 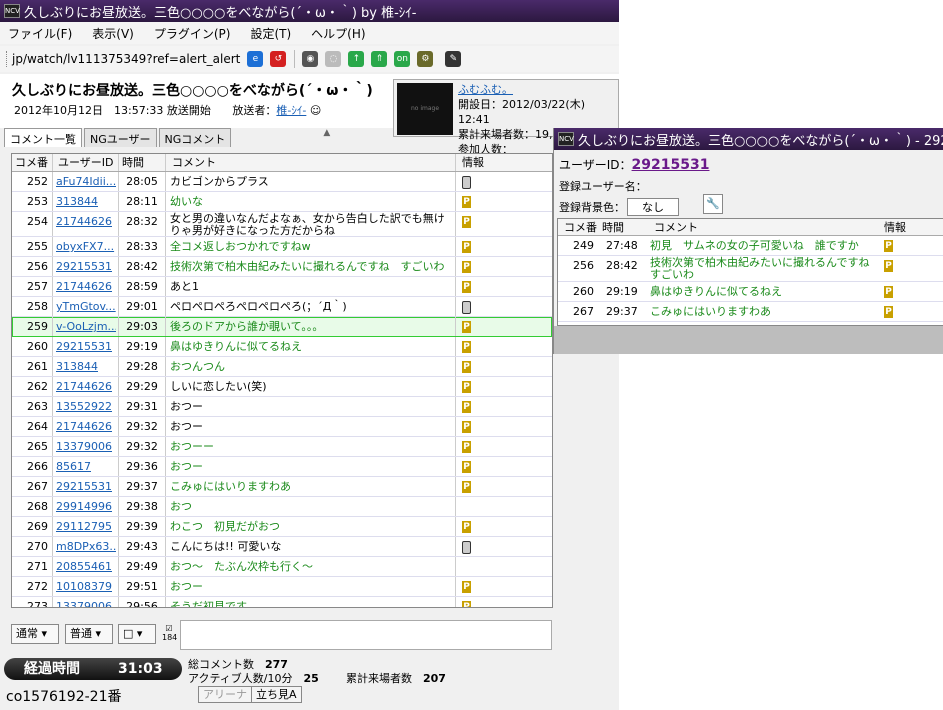 What do you see at coordinates (43, 137) in the screenshot?
I see `tab-comments: コメント一覧` at bounding box center [43, 137].